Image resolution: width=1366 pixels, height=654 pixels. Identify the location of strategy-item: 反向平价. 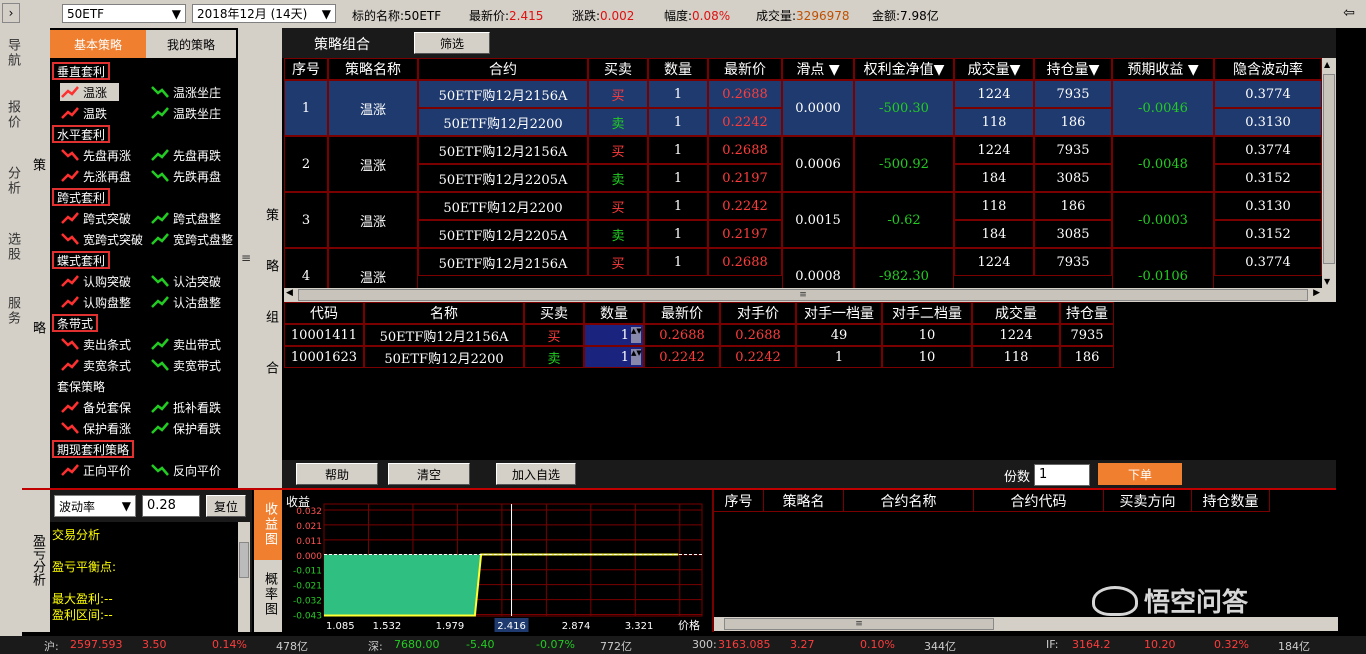
(185, 470).